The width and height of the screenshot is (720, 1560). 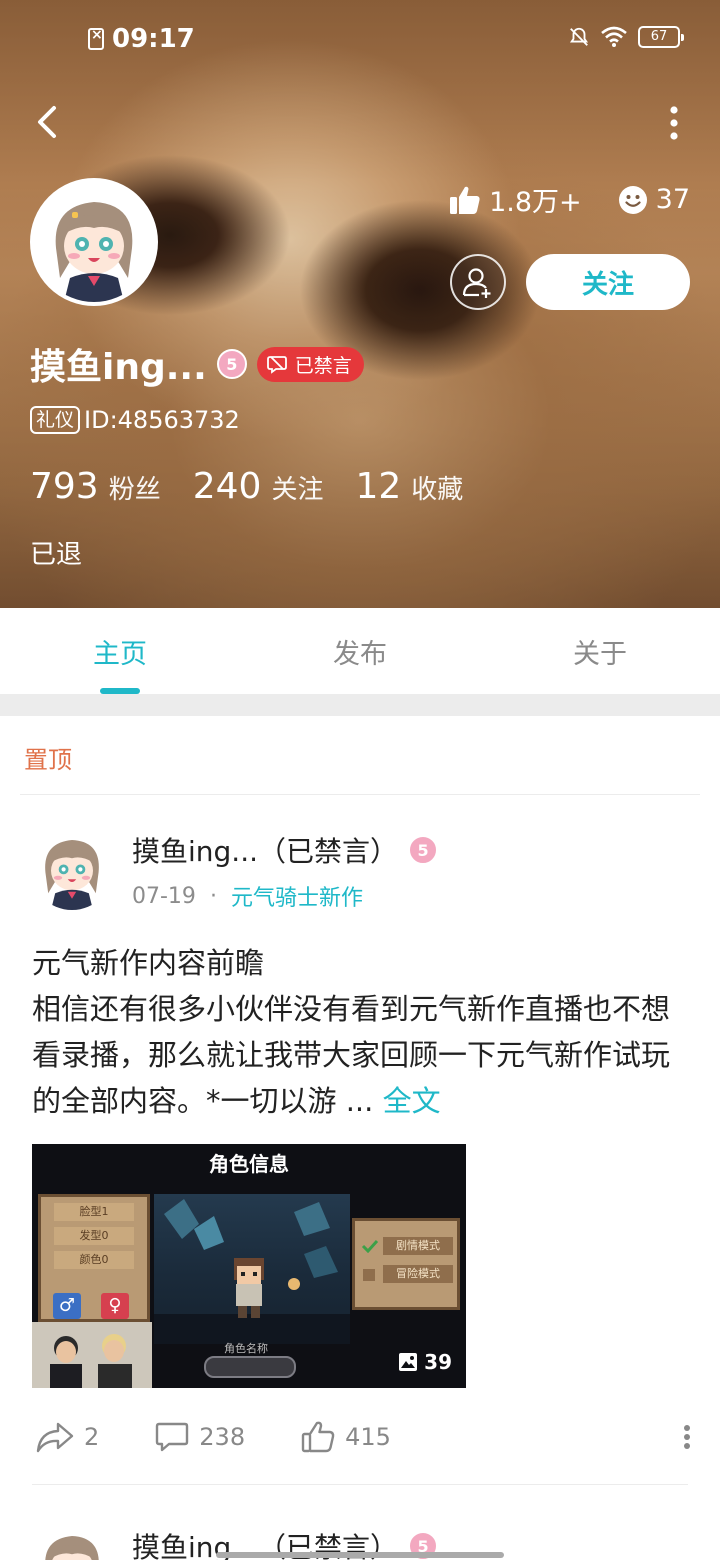 I want to click on like-button: 415, so click(x=346, y=1437).